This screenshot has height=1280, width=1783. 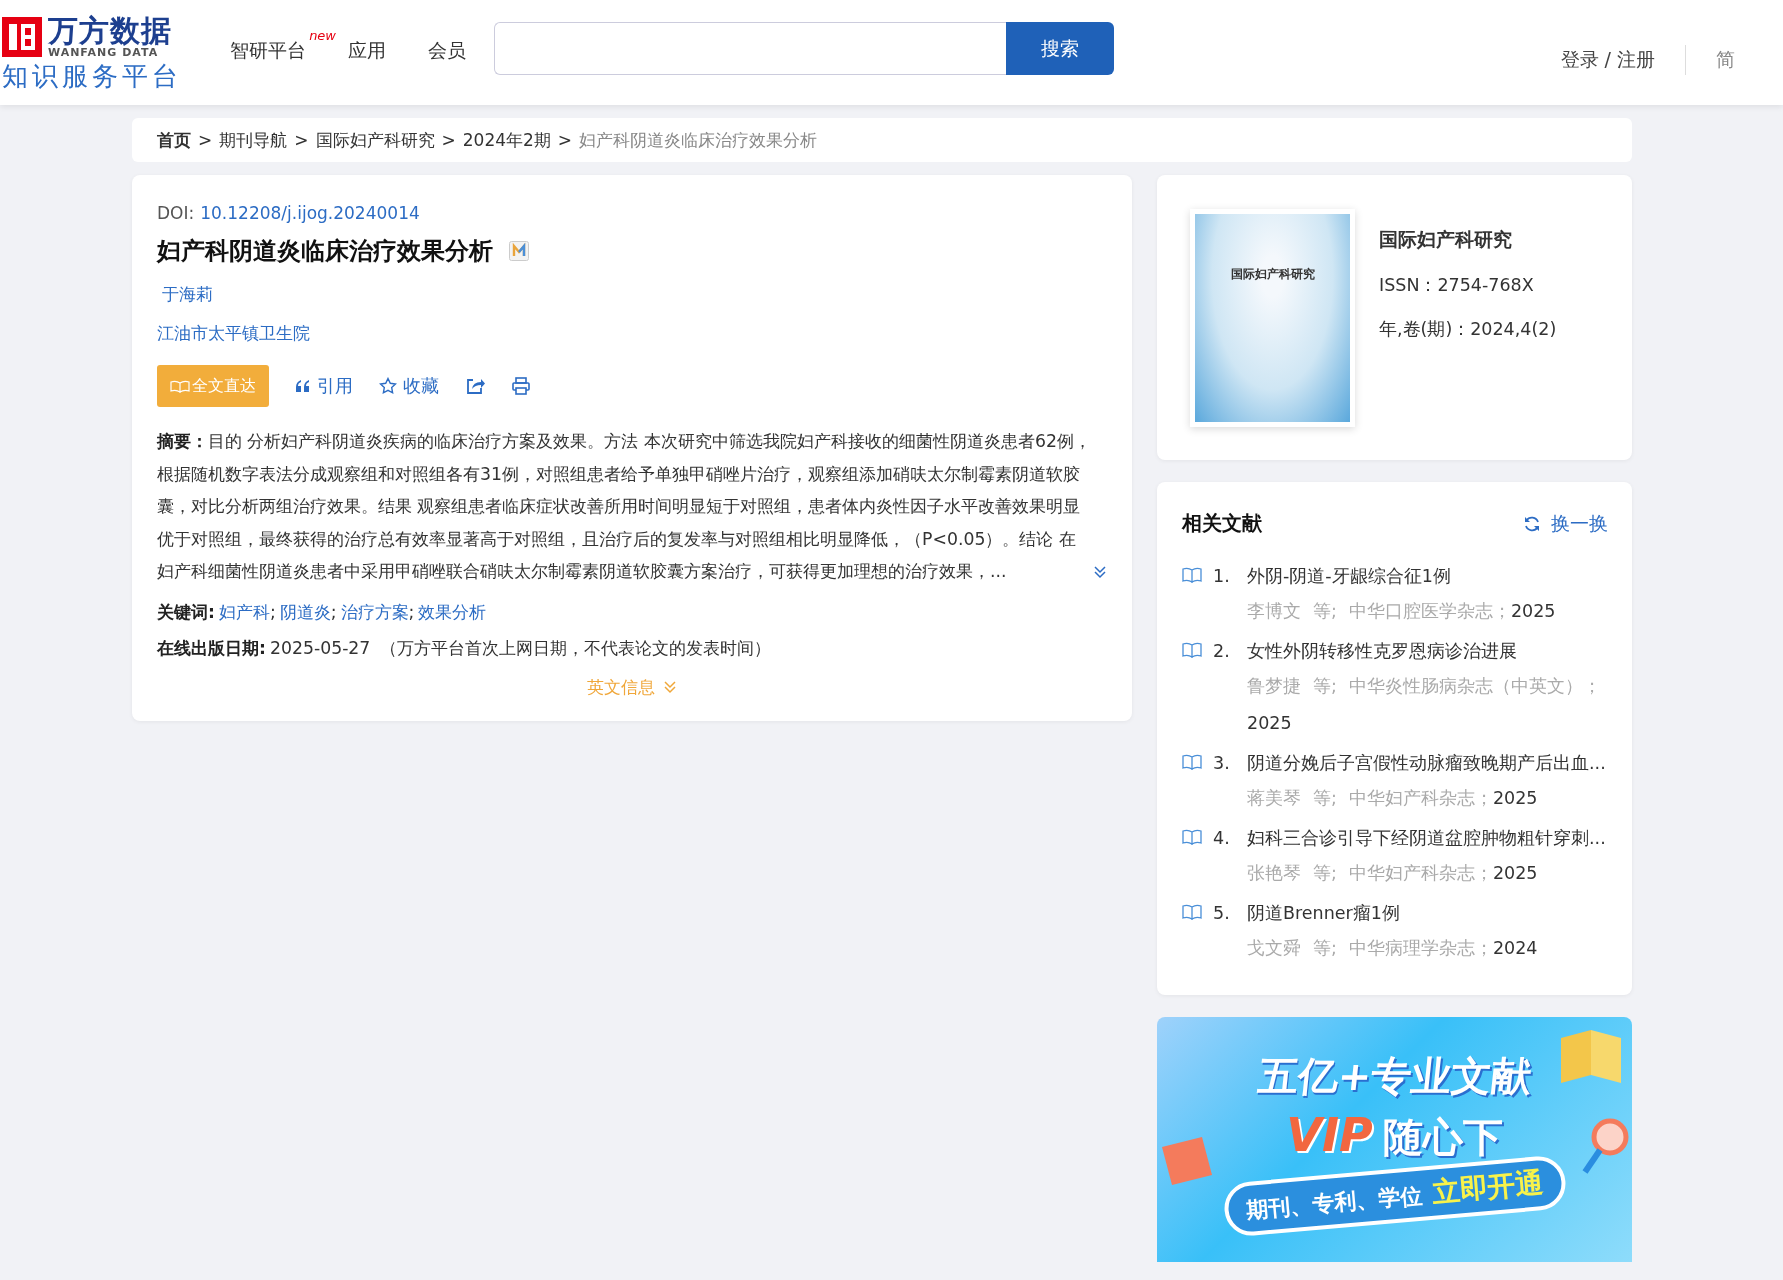 I want to click on related-journal: 中华炎性肠病杂志（中英文）；, so click(x=1474, y=686).